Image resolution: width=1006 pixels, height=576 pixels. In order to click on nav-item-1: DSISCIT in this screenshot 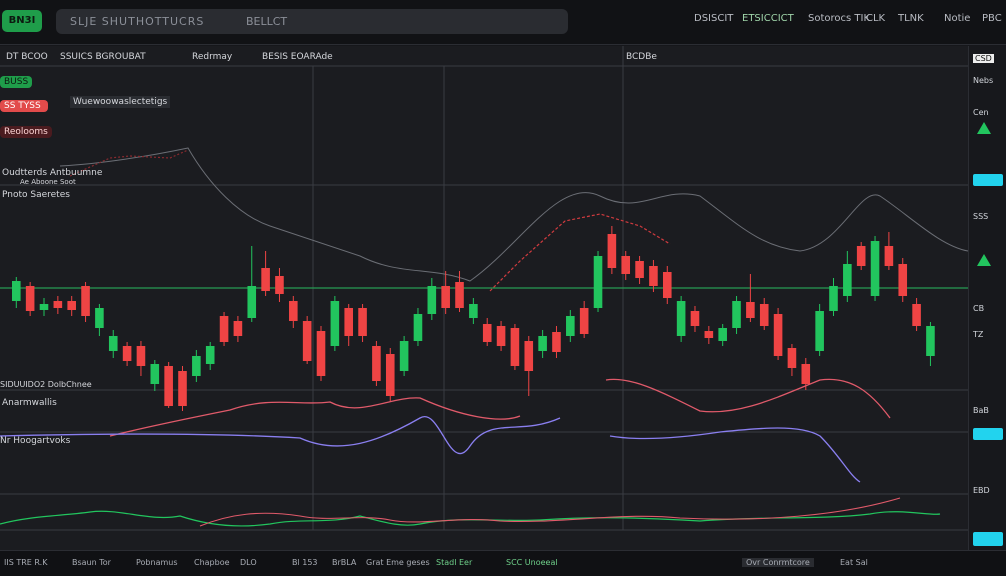, I will do `click(713, 18)`.